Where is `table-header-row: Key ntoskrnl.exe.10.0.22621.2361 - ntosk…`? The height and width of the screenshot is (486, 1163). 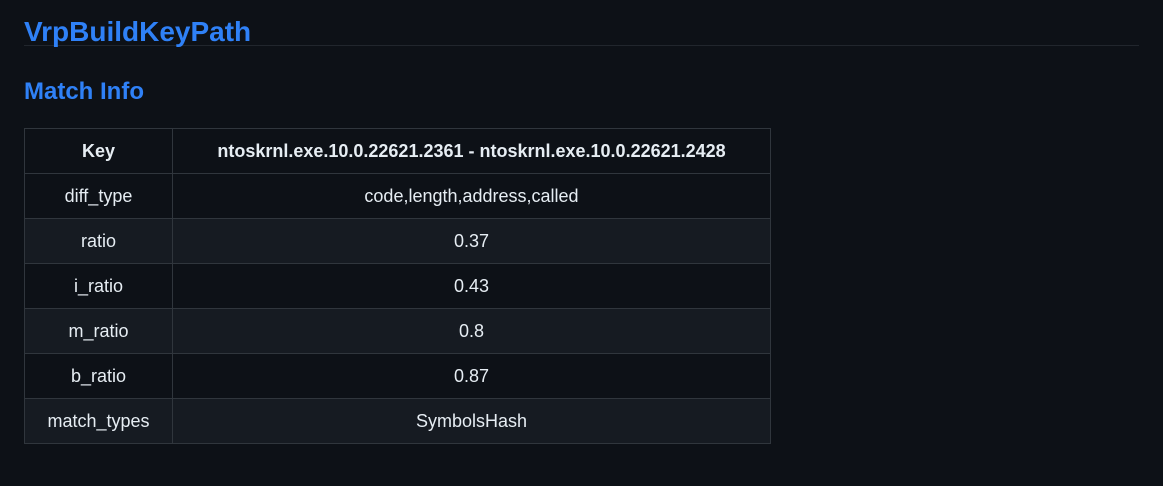
table-header-row: Key ntoskrnl.exe.10.0.22621.2361 - ntosk… is located at coordinates (397, 151).